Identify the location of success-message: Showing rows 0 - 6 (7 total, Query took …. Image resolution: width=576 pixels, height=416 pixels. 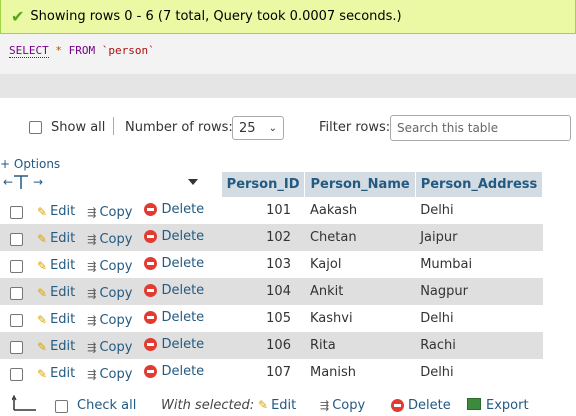
(216, 16).